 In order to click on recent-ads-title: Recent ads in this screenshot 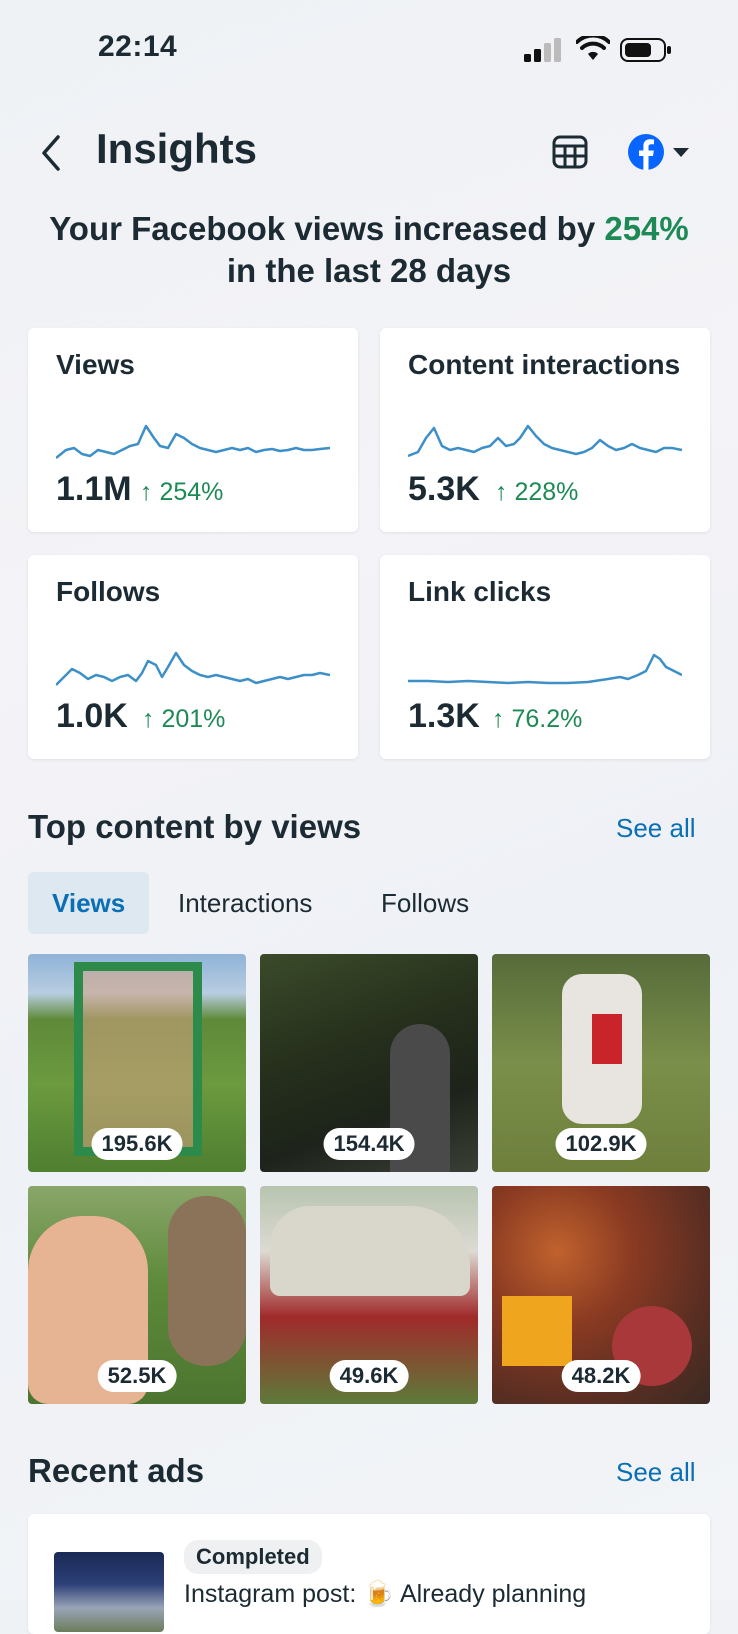, I will do `click(116, 1470)`.